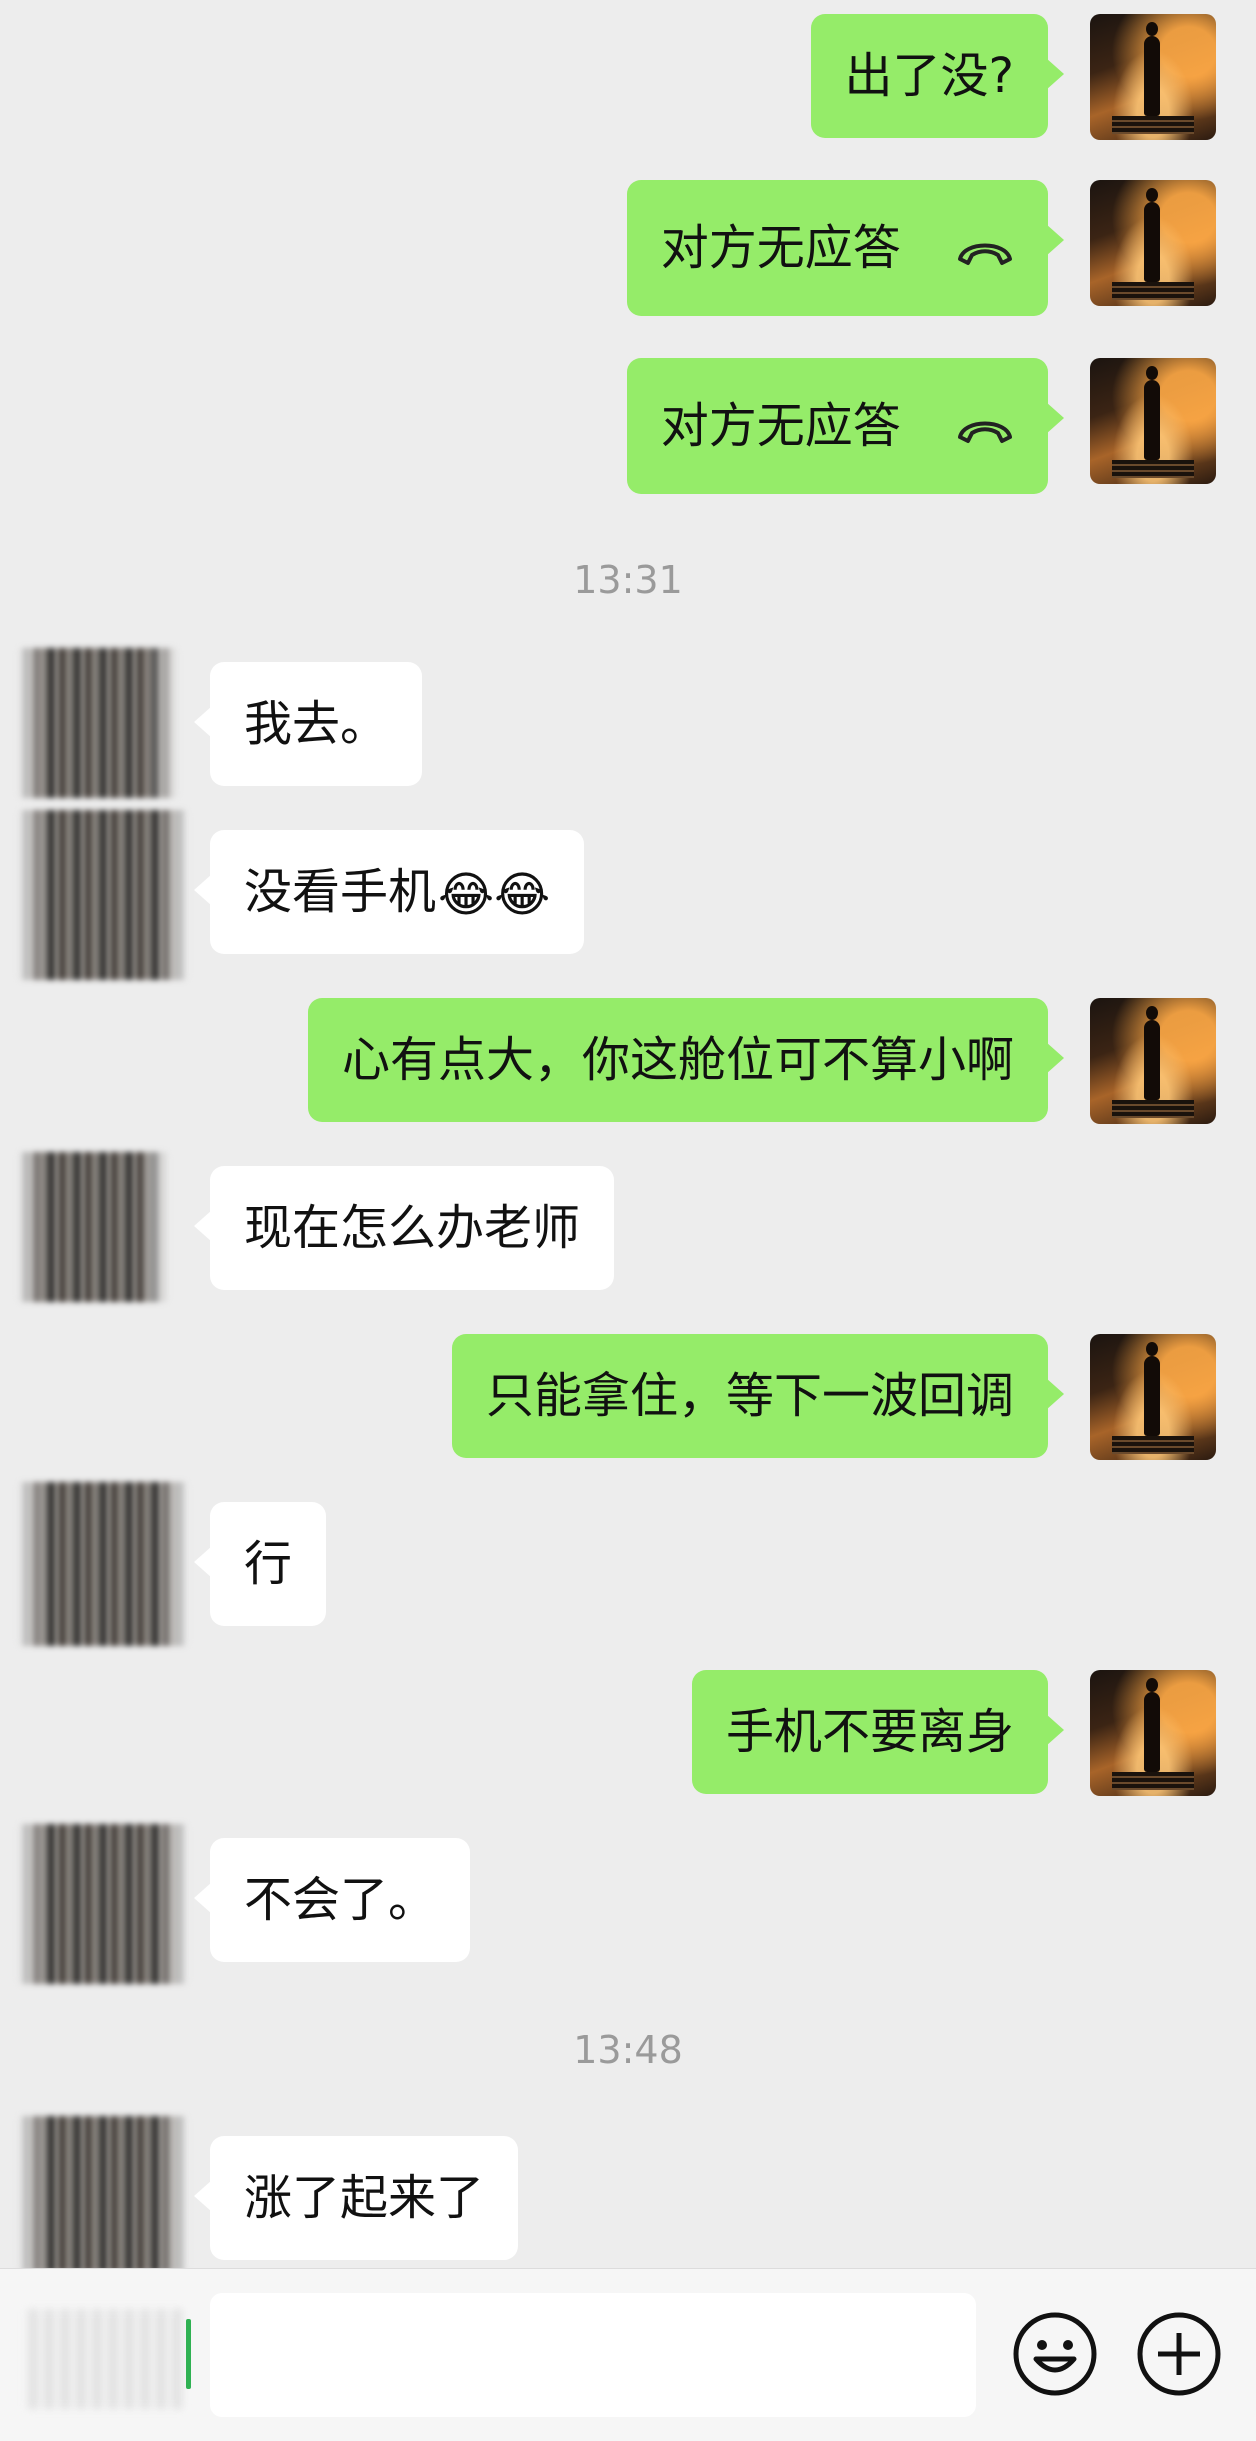  I want to click on message-row-outgoing: 手机不要离身, so click(628, 1733).